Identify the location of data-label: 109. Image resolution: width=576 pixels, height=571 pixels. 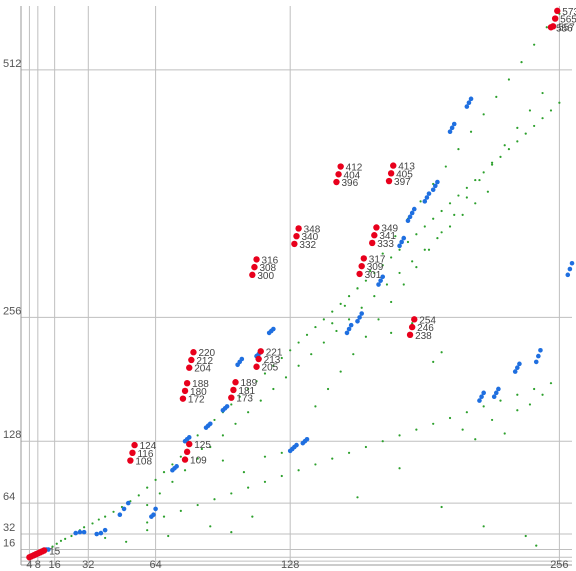
(198, 461).